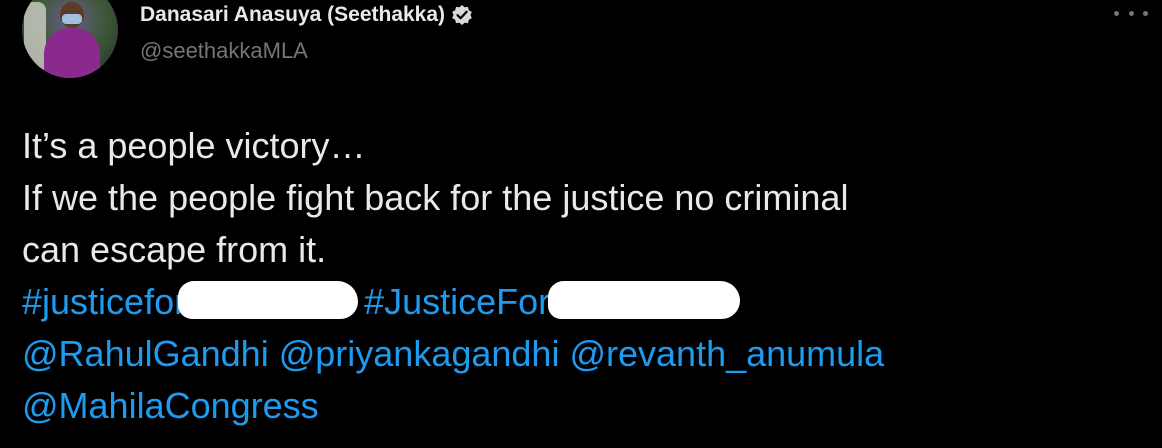  I want to click on name-row: Danasari Anasuya (Seethakka), so click(306, 15).